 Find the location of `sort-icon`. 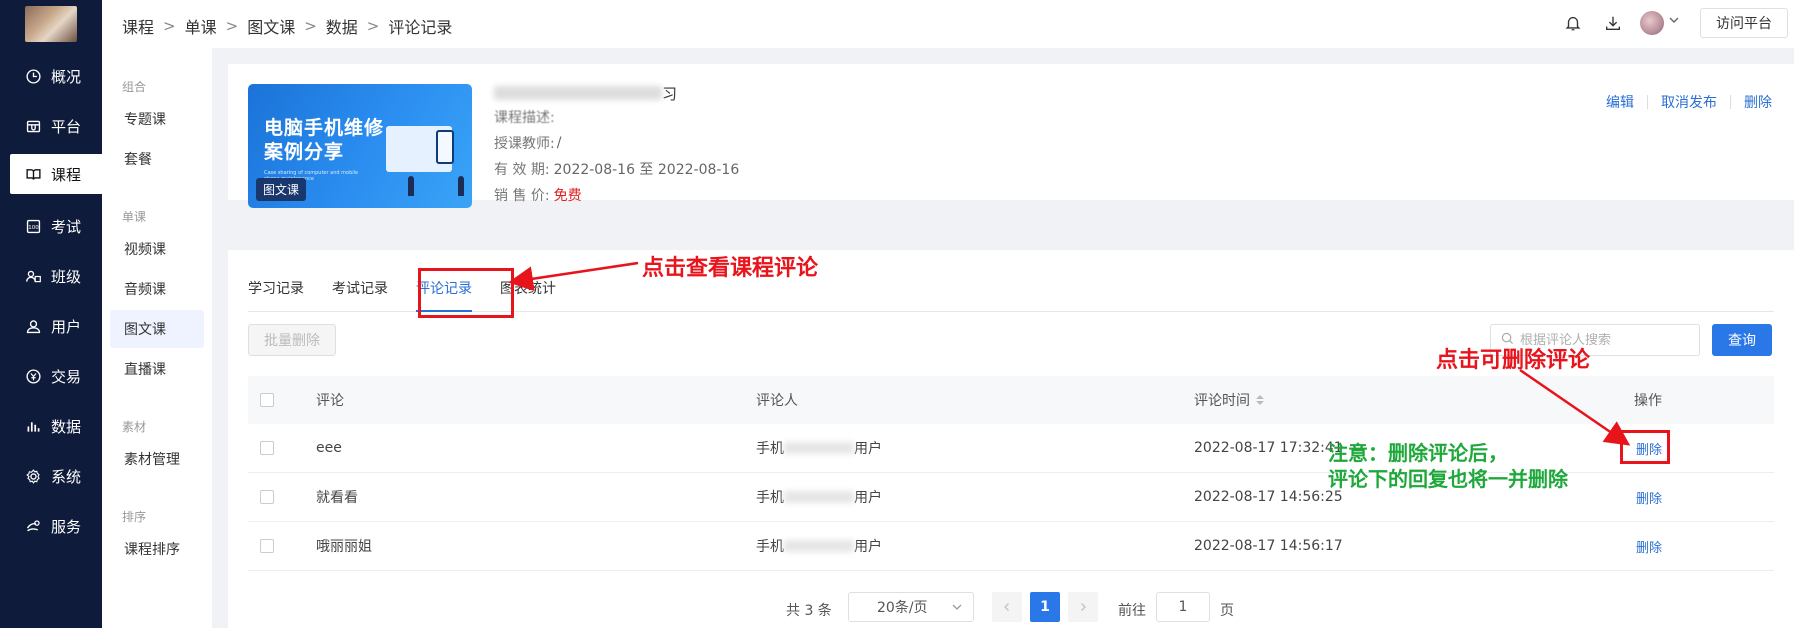

sort-icon is located at coordinates (1260, 400).